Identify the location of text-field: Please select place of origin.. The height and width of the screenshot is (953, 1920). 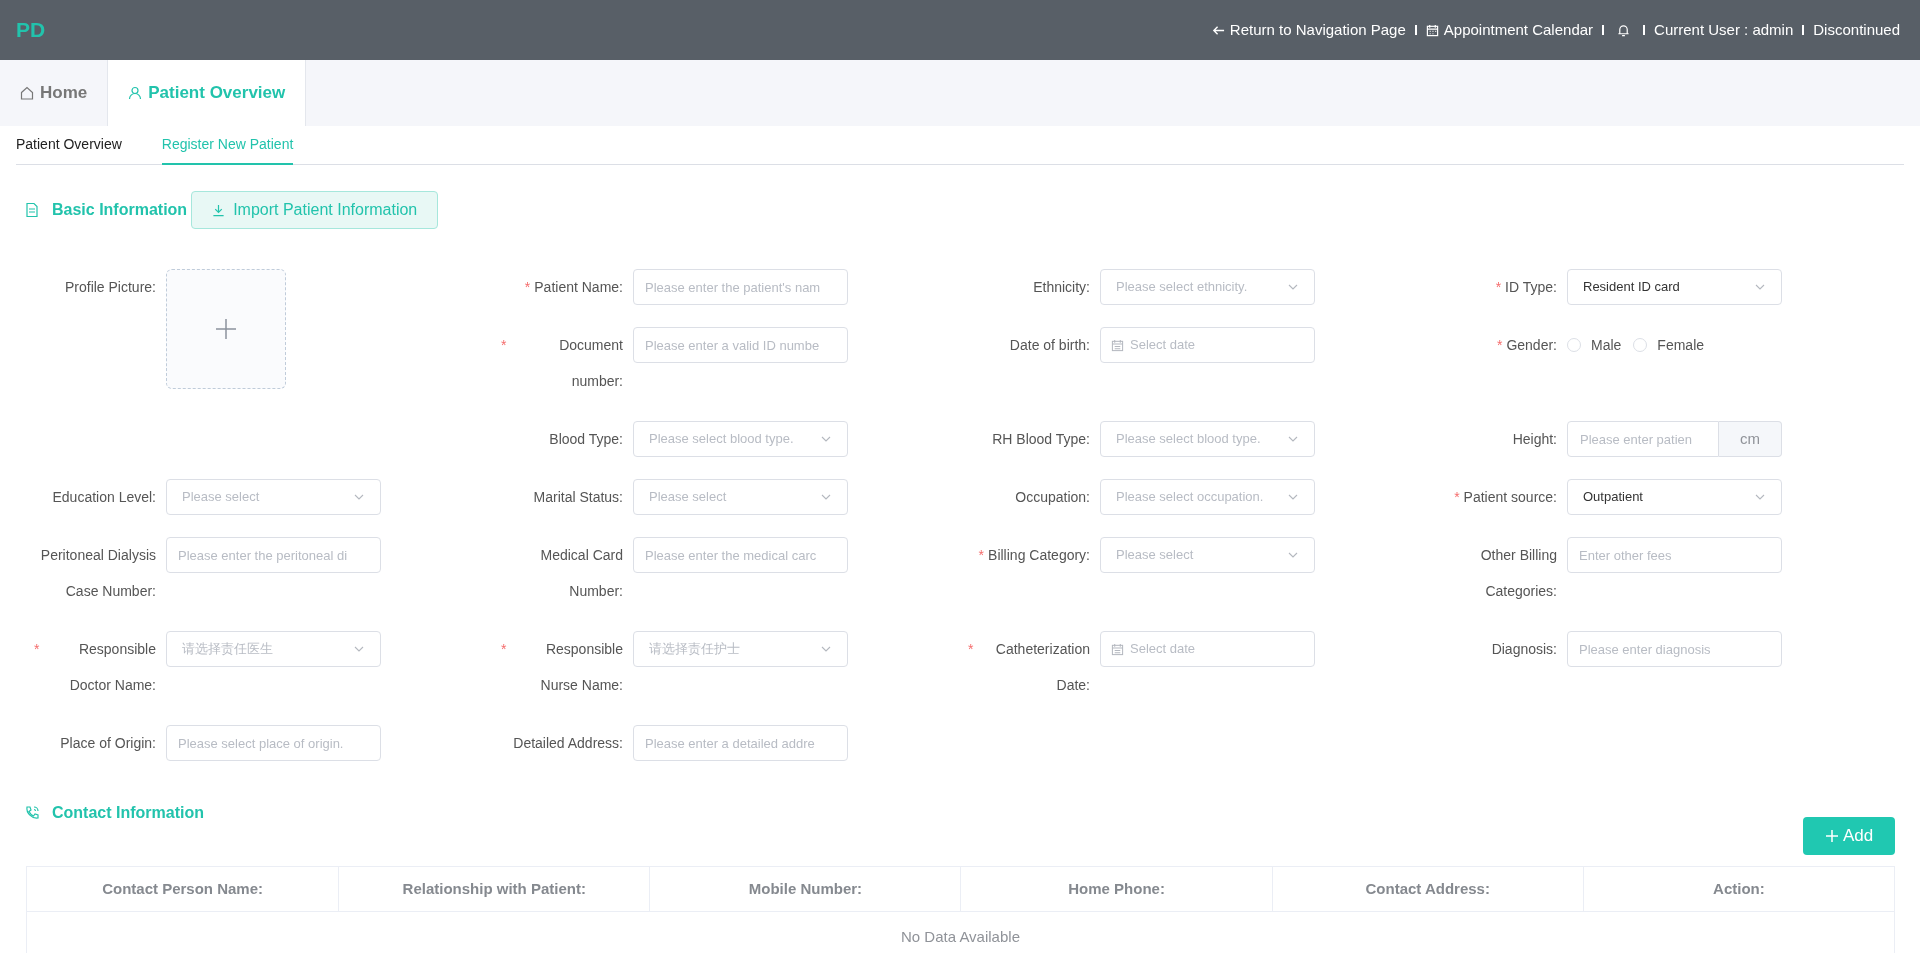
(273, 743).